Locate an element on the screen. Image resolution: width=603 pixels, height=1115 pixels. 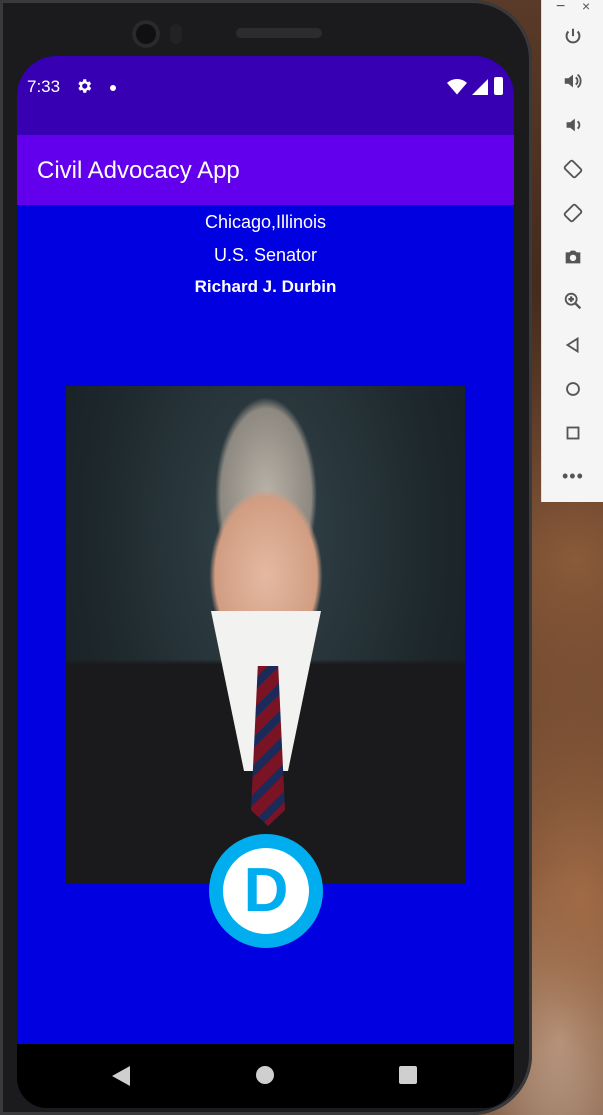
overview-icon is located at coordinates (573, 433).